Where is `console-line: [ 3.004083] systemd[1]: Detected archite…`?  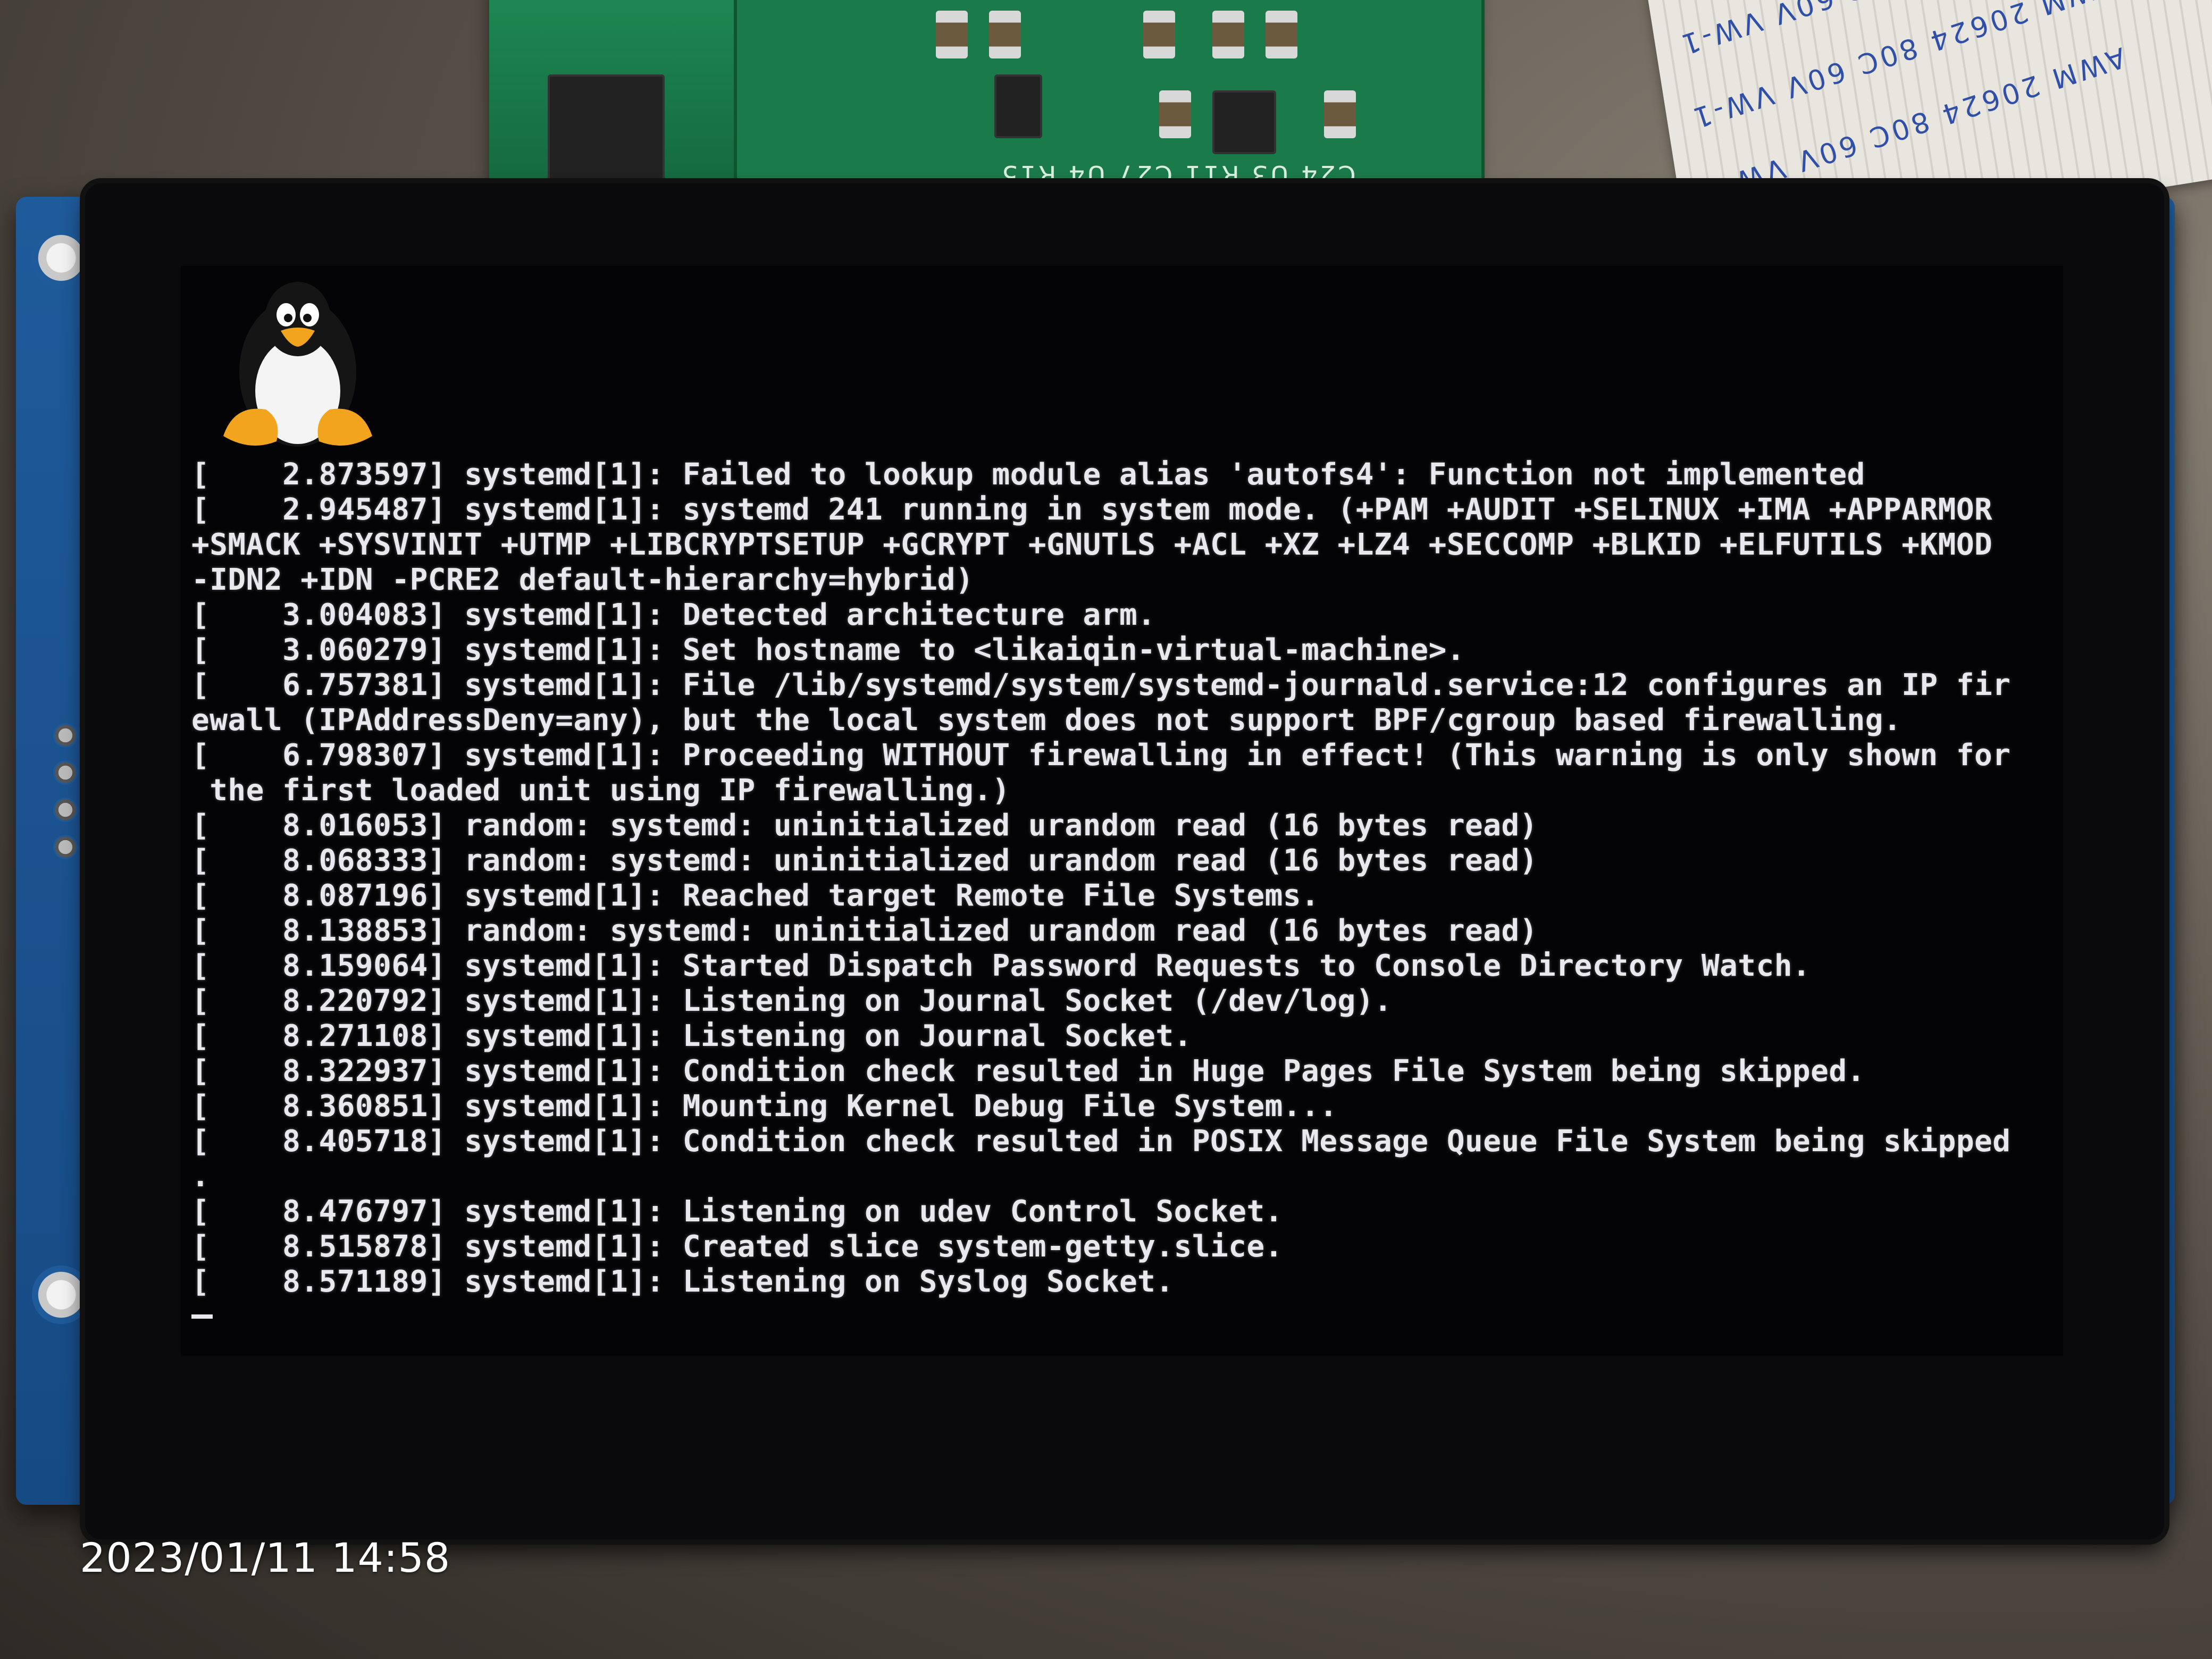 console-line: [ 3.004083] systemd[1]: Detected archite… is located at coordinates (673, 615).